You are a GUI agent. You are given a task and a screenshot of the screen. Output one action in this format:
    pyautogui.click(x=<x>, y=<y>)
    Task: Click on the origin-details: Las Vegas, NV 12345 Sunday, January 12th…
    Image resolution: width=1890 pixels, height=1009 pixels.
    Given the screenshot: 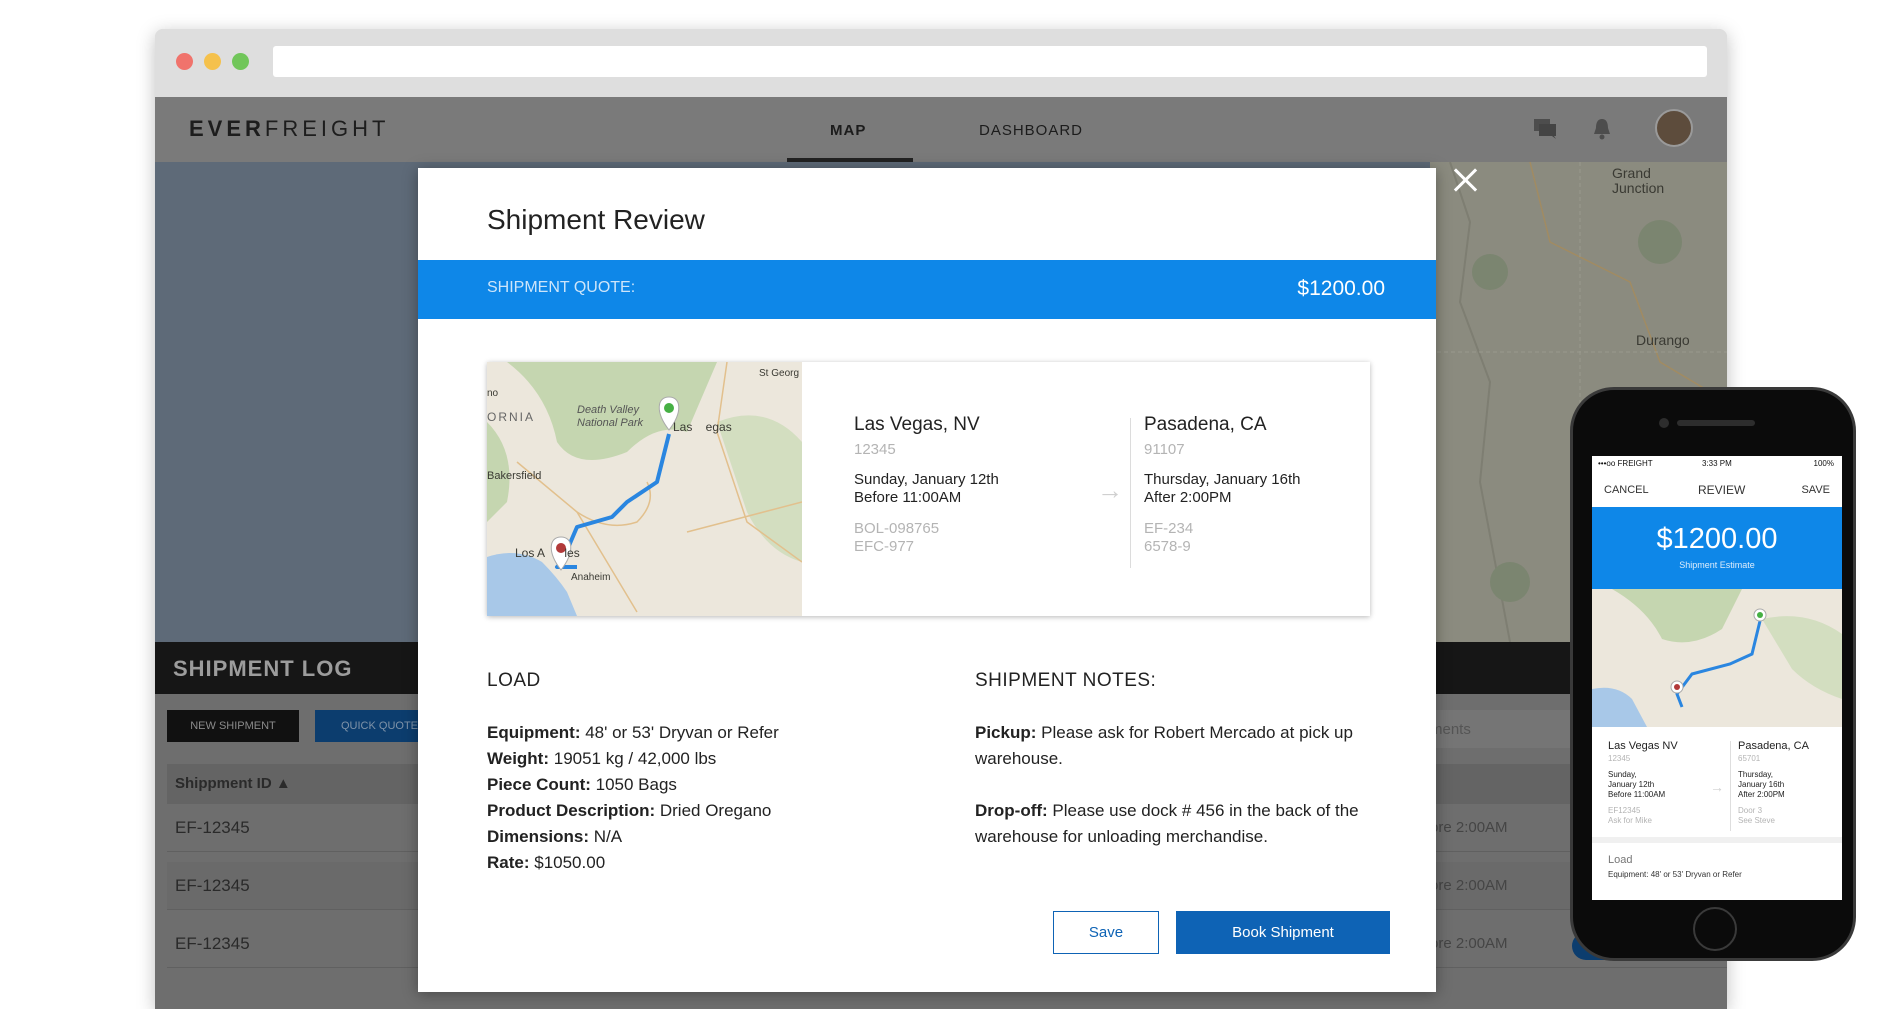 What is the action you would take?
    pyautogui.click(x=926, y=485)
    